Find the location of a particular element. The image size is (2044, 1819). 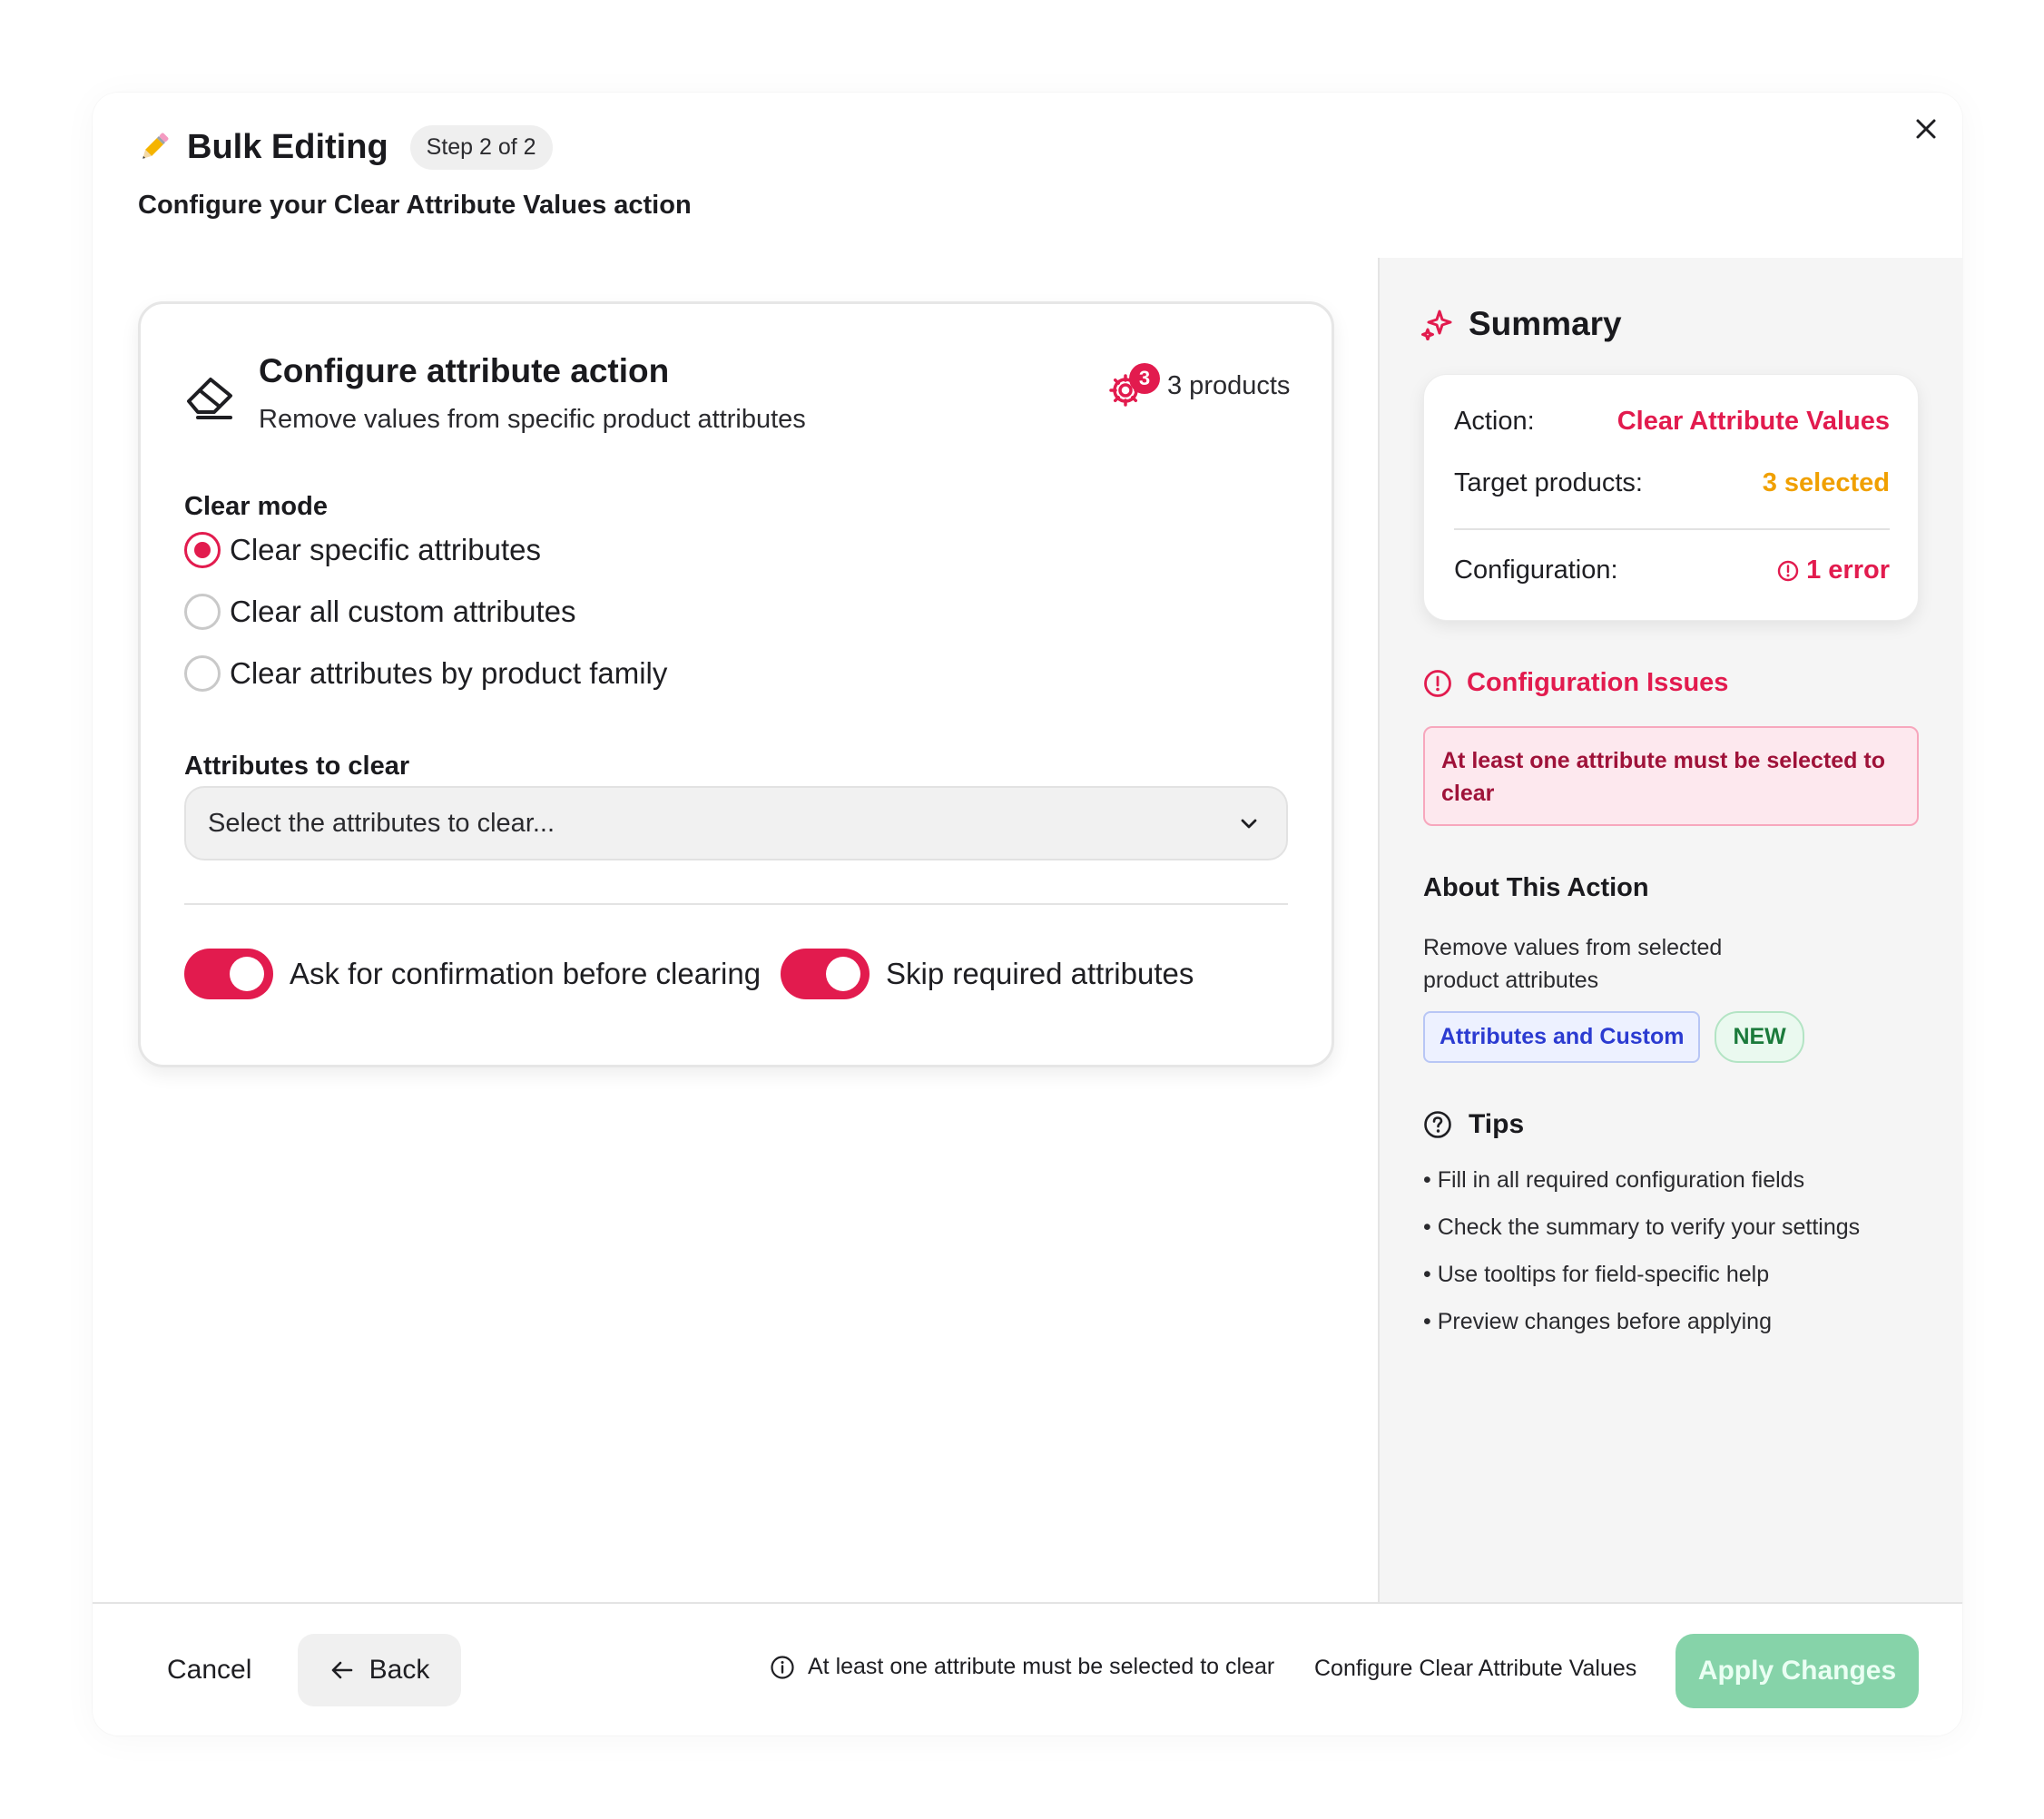

toggle-skip-required: Skip required attributes is located at coordinates (987, 974).